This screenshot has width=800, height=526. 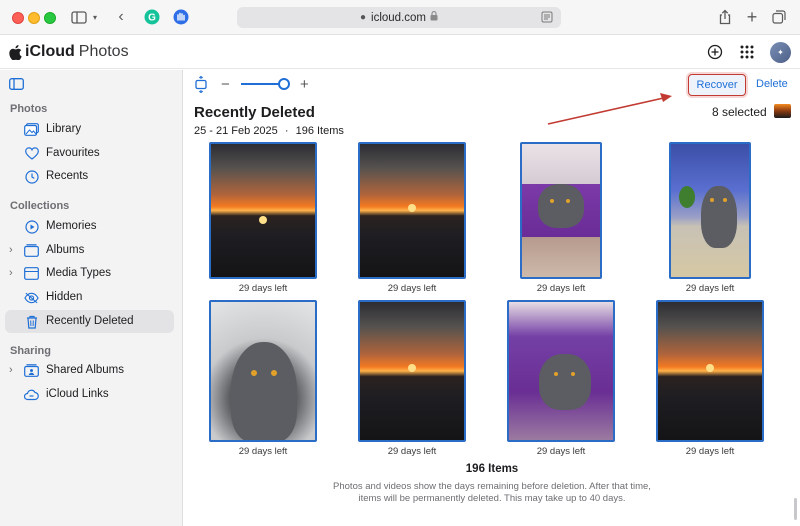 I want to click on item-count: 196 Items, so click(x=319, y=131).